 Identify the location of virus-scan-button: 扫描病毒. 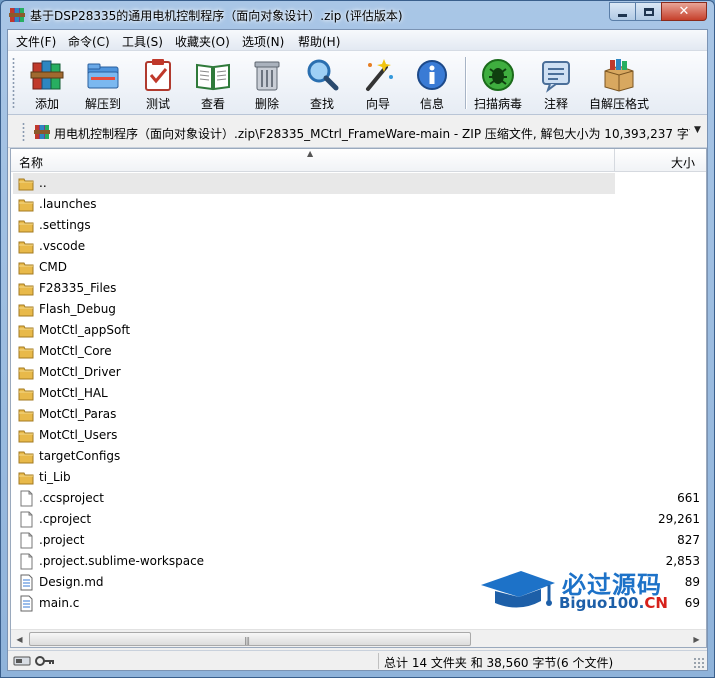
(498, 83).